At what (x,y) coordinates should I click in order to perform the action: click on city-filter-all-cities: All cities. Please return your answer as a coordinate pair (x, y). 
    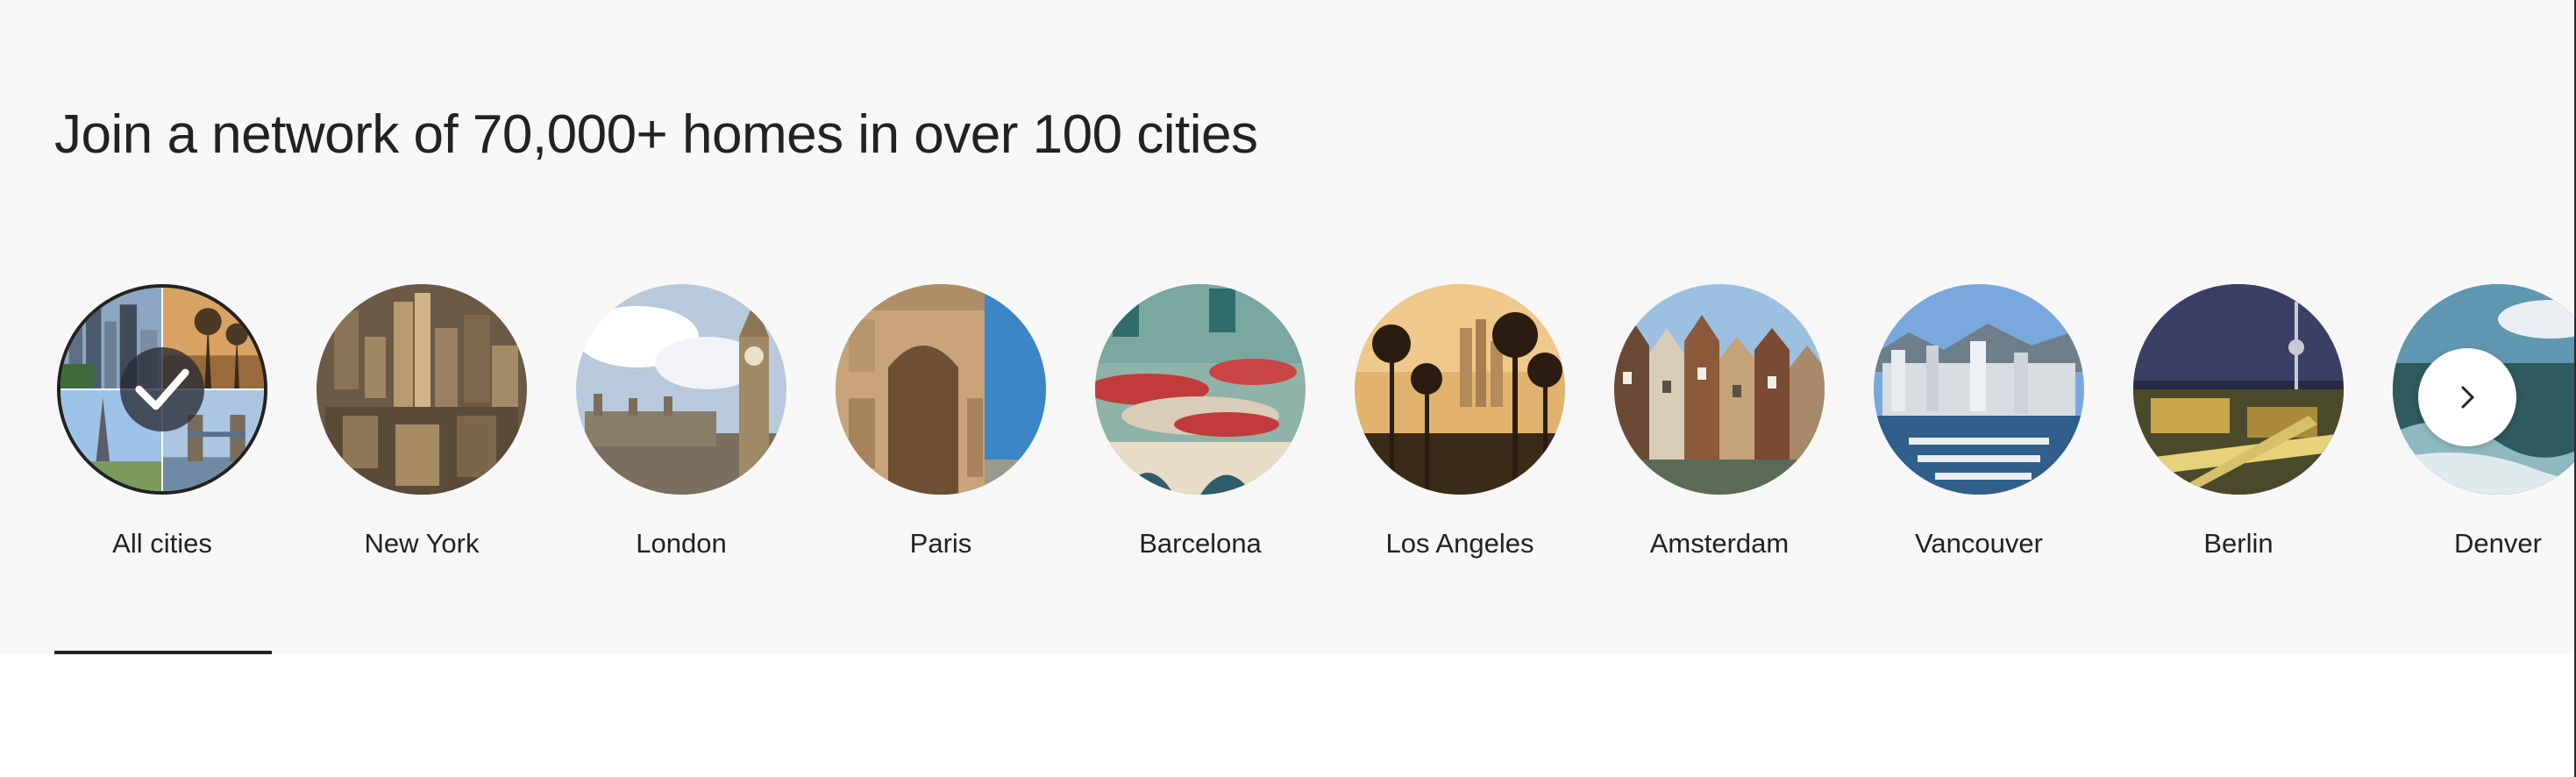
    Looking at the image, I should click on (162, 422).